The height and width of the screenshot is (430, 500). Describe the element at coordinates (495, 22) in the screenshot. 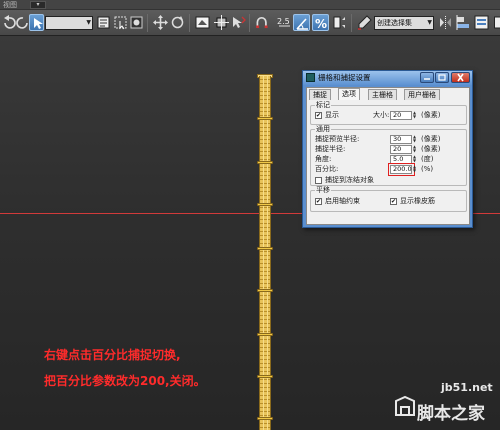

I see `scene-explorer-icon` at that location.